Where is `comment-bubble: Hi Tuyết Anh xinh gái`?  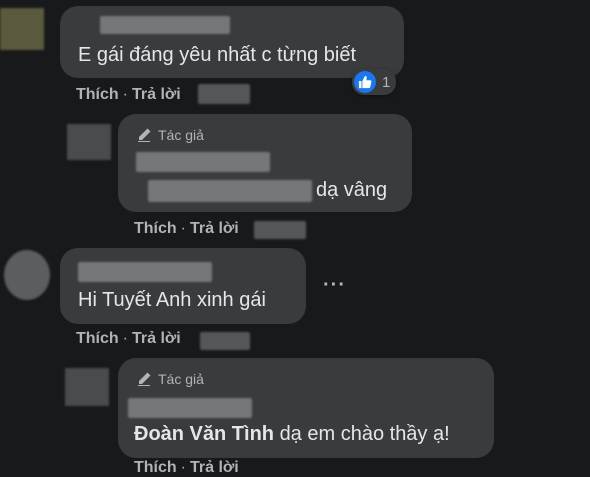
comment-bubble: Hi Tuyết Anh xinh gái is located at coordinates (183, 286).